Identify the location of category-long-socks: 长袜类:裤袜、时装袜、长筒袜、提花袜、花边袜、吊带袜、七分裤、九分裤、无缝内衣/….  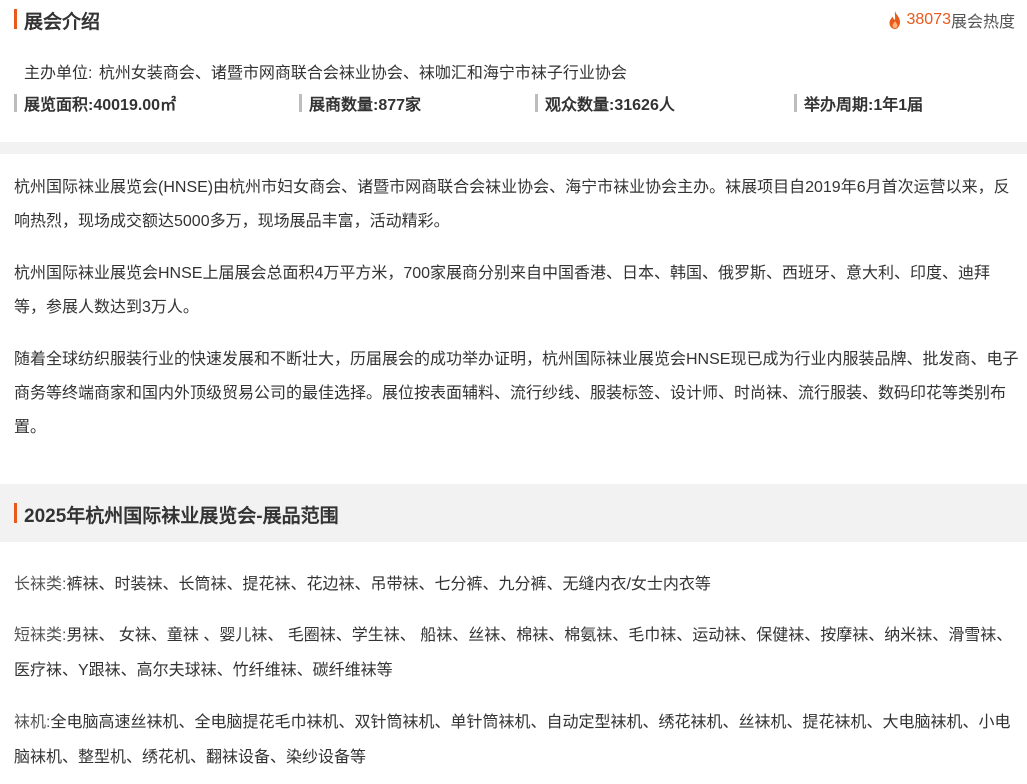
(516, 584).